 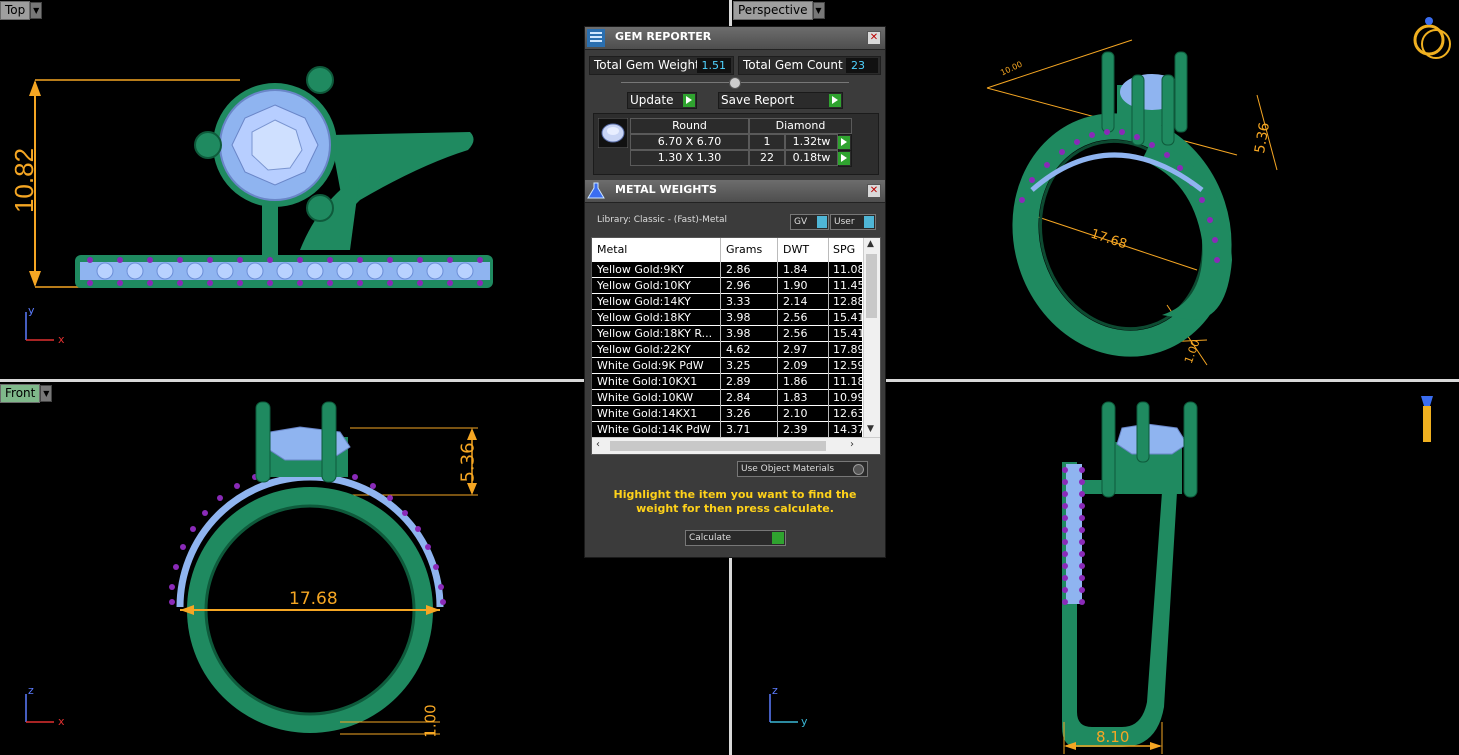 I want to click on use-object-materials-label: Use Object Materials, so click(x=788, y=469).